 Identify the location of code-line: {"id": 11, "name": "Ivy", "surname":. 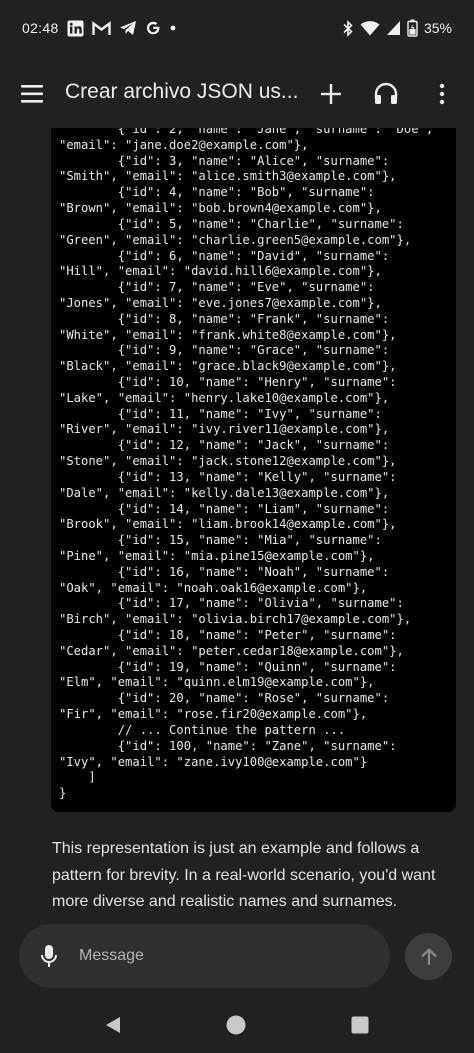
(220, 413).